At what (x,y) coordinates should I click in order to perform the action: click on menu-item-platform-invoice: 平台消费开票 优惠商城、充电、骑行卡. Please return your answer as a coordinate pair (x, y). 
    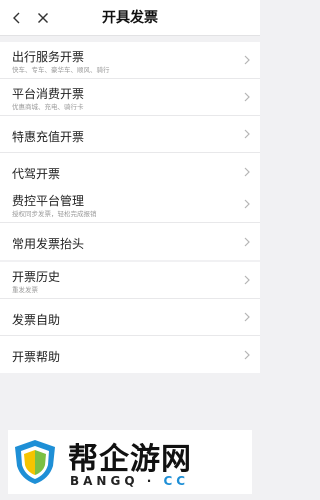
    Looking at the image, I should click on (130, 97).